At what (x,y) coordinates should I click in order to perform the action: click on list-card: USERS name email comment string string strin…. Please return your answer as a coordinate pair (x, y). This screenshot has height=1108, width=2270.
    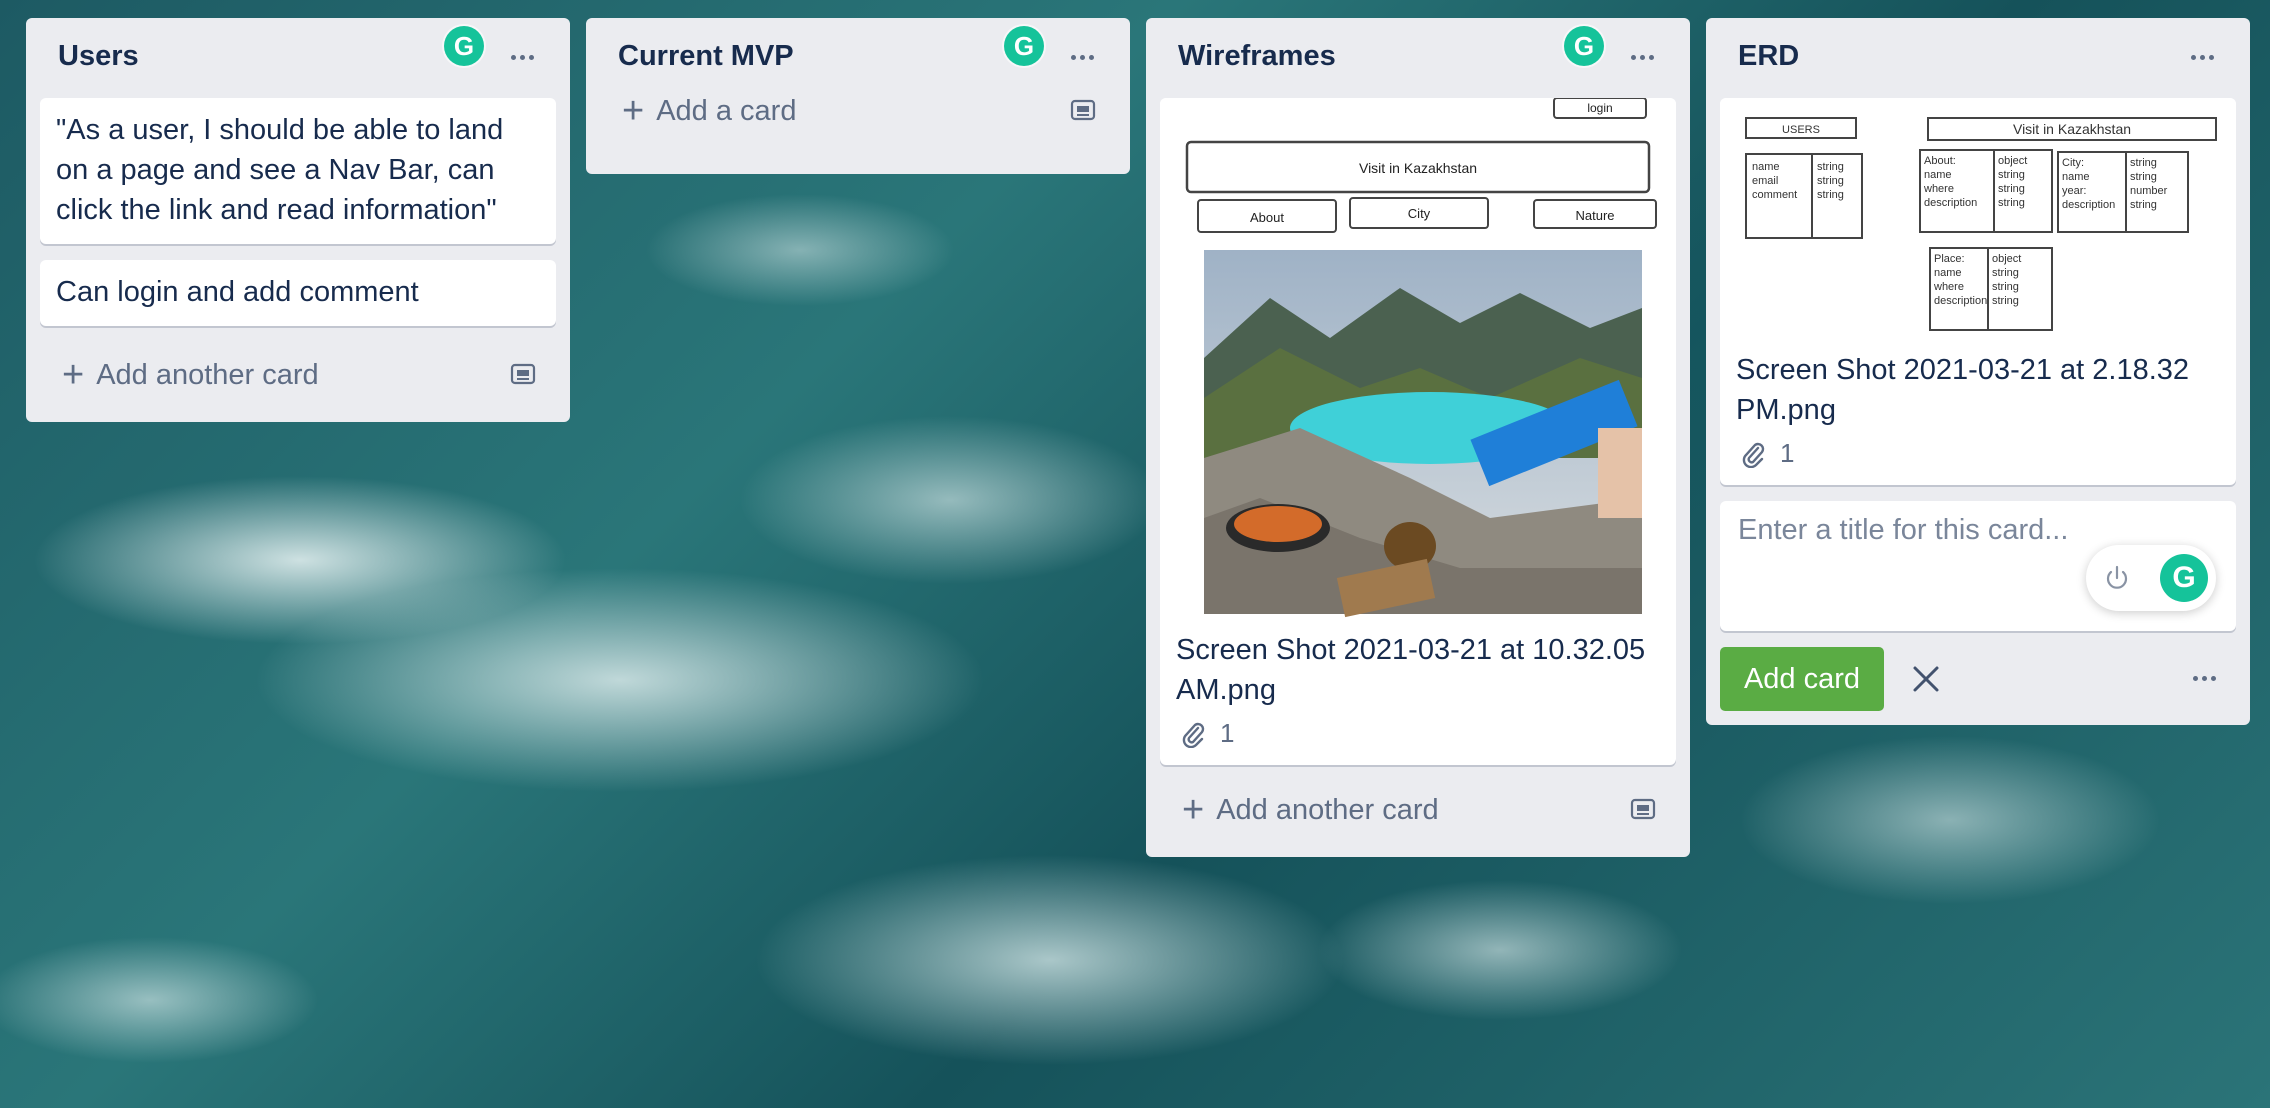
    Looking at the image, I should click on (1978, 291).